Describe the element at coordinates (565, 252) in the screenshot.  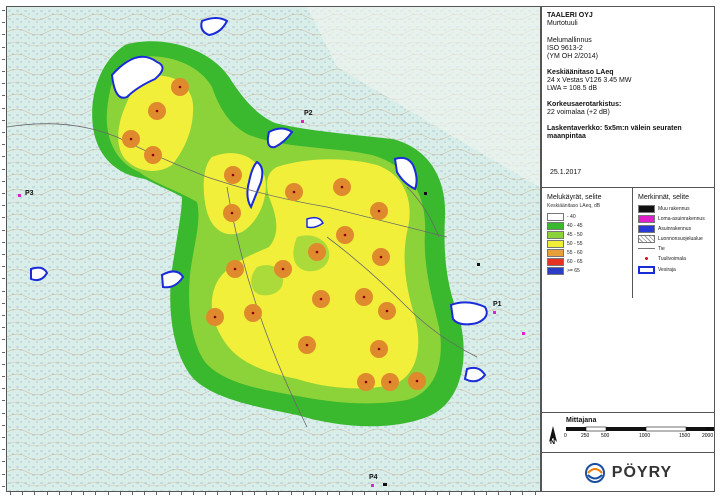
I see `noise-legend-item: 55 - 60` at that location.